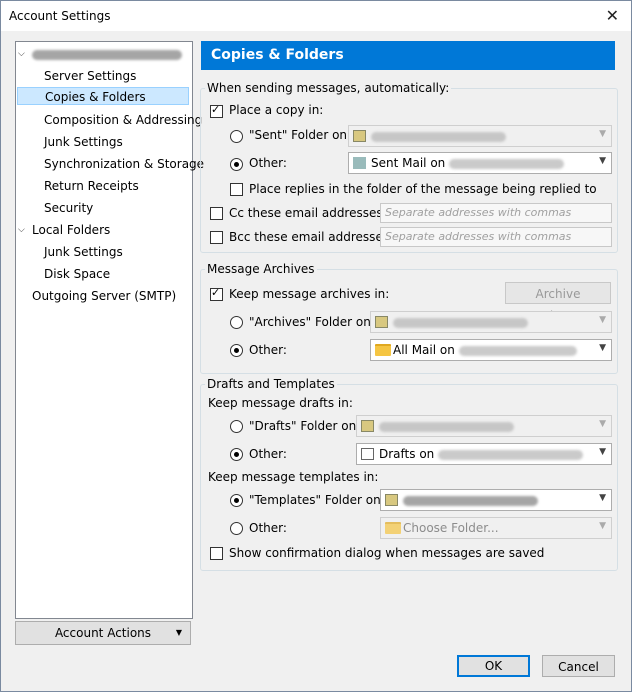  What do you see at coordinates (496, 213) in the screenshot?
I see `cc-input: Separate addresses with commas` at bounding box center [496, 213].